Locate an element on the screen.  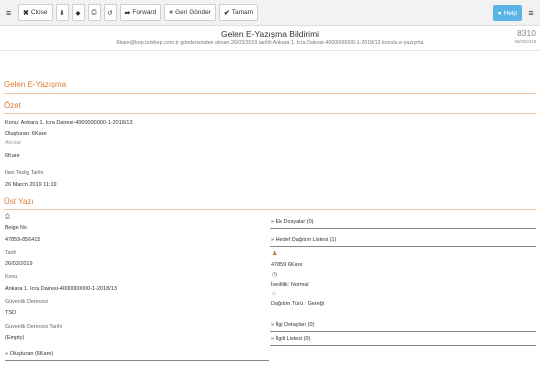
geri-gonder-button: «Geri Gönder is located at coordinates (190, 12).